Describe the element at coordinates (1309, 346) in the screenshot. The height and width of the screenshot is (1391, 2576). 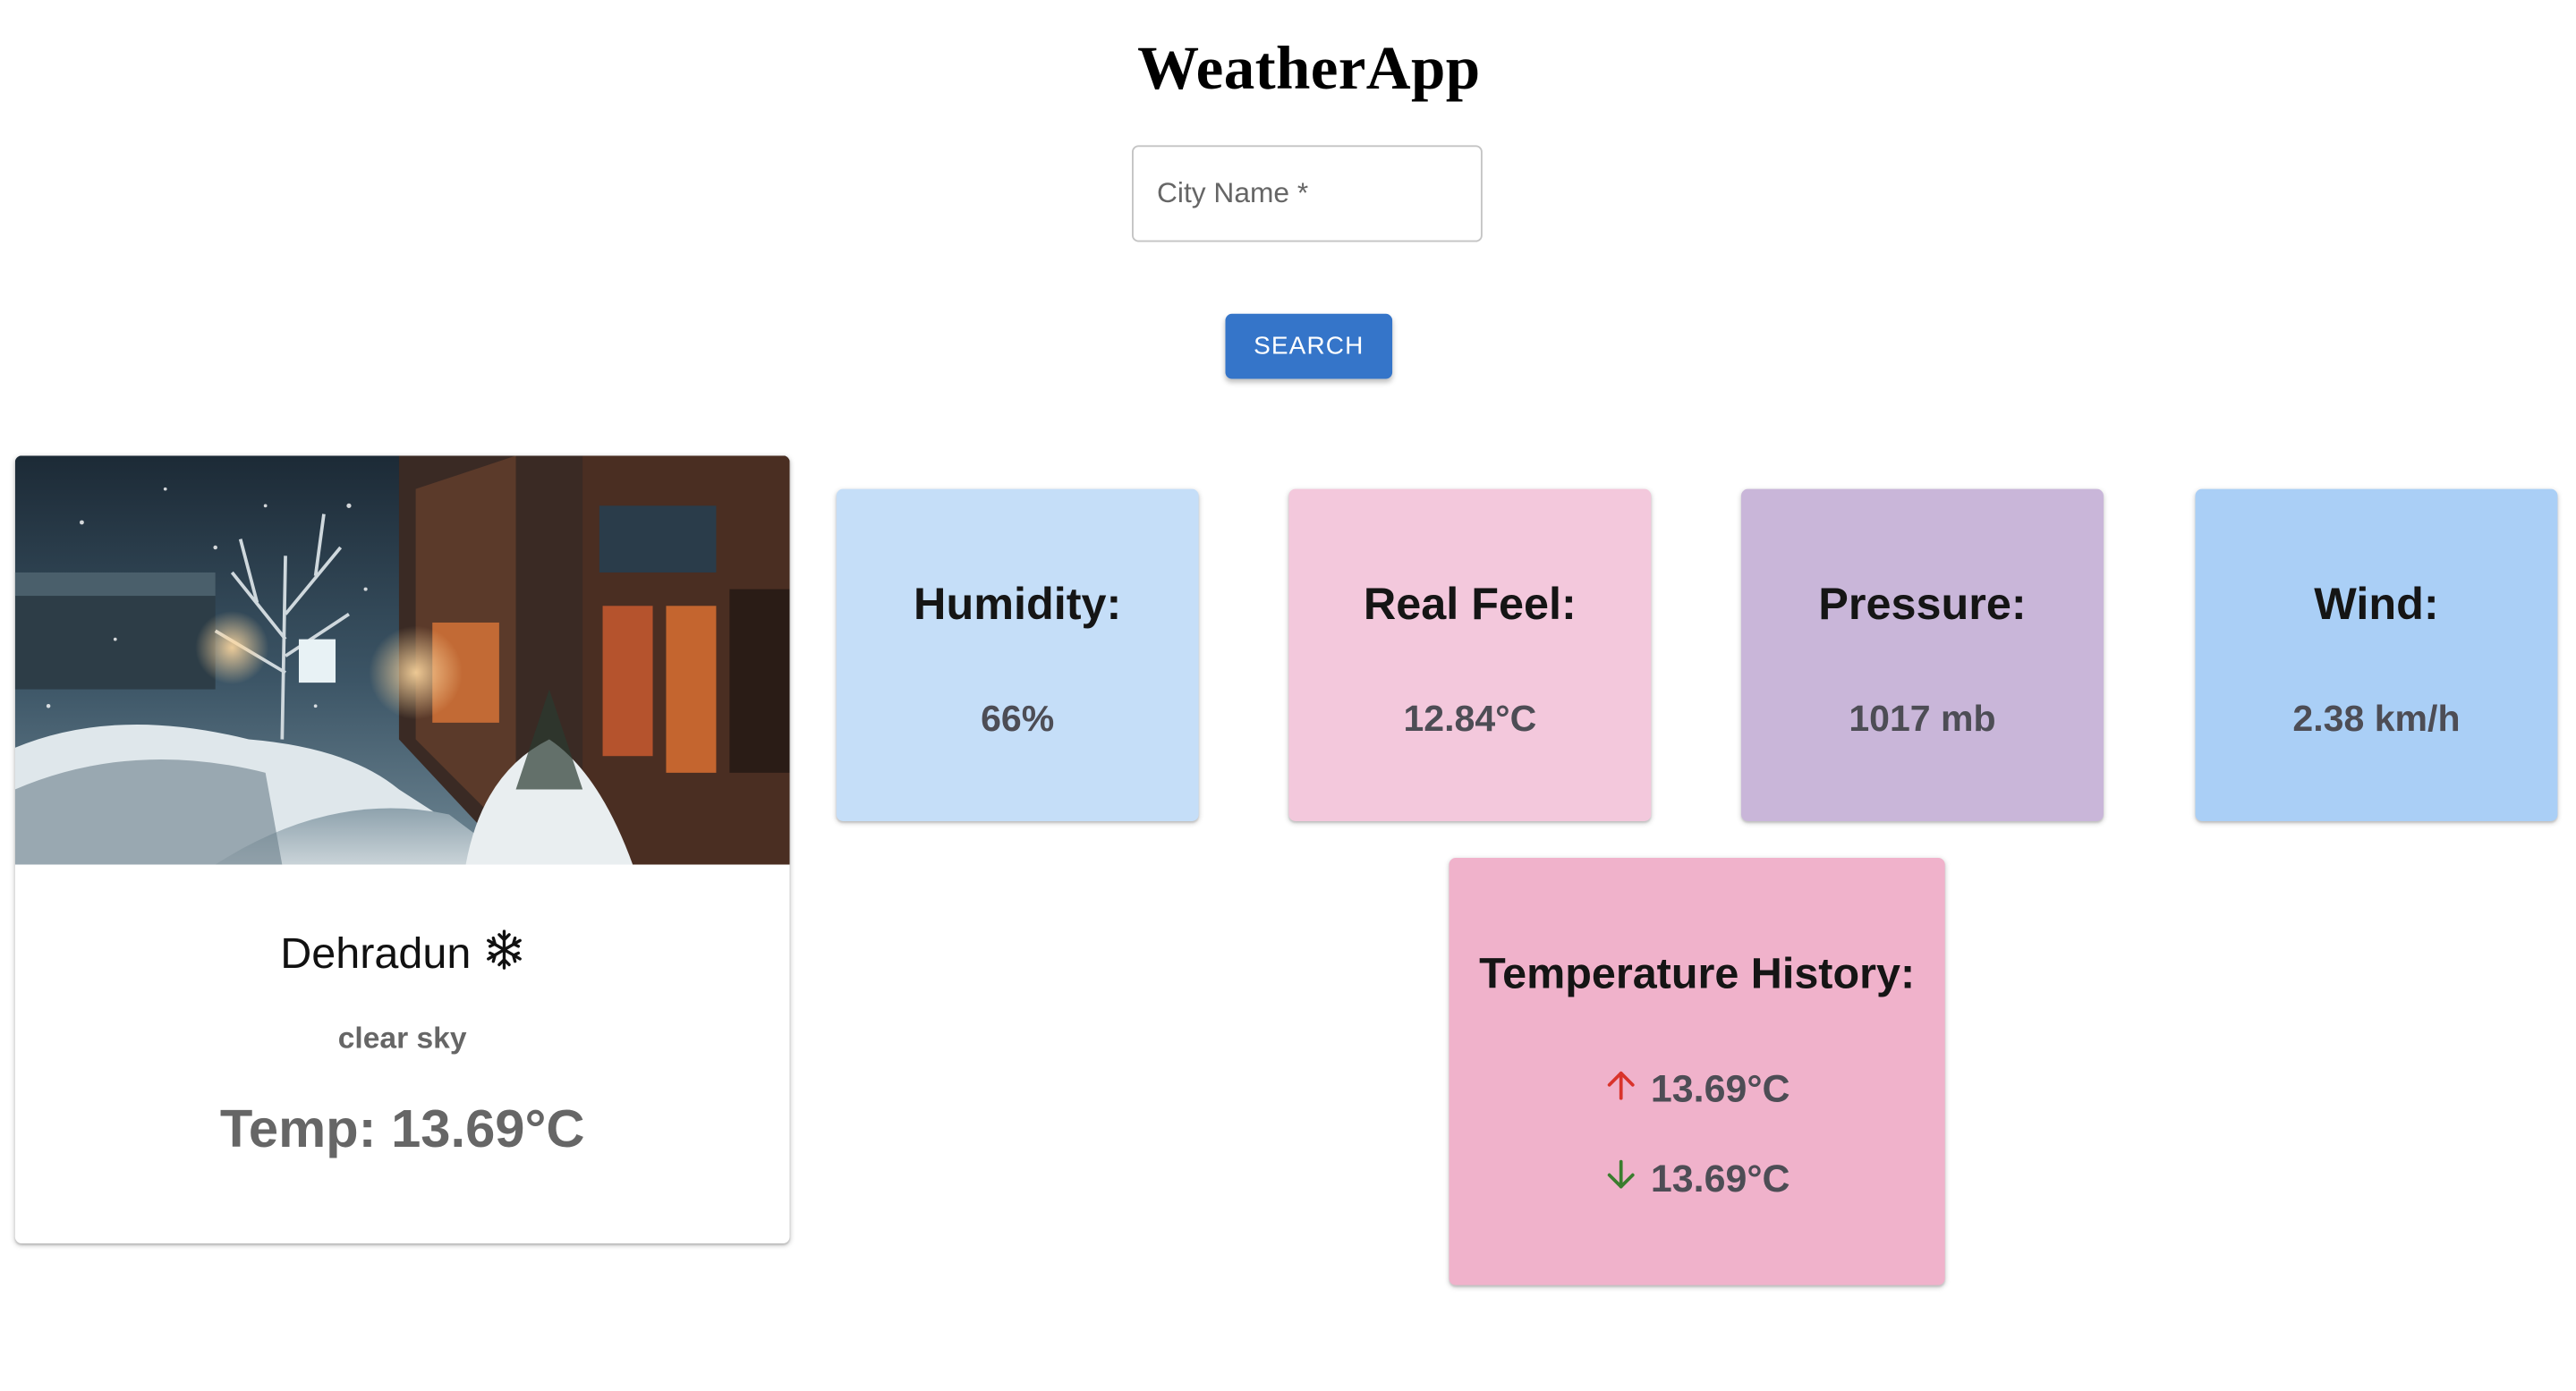
I see `search-button: SEARCH` at that location.